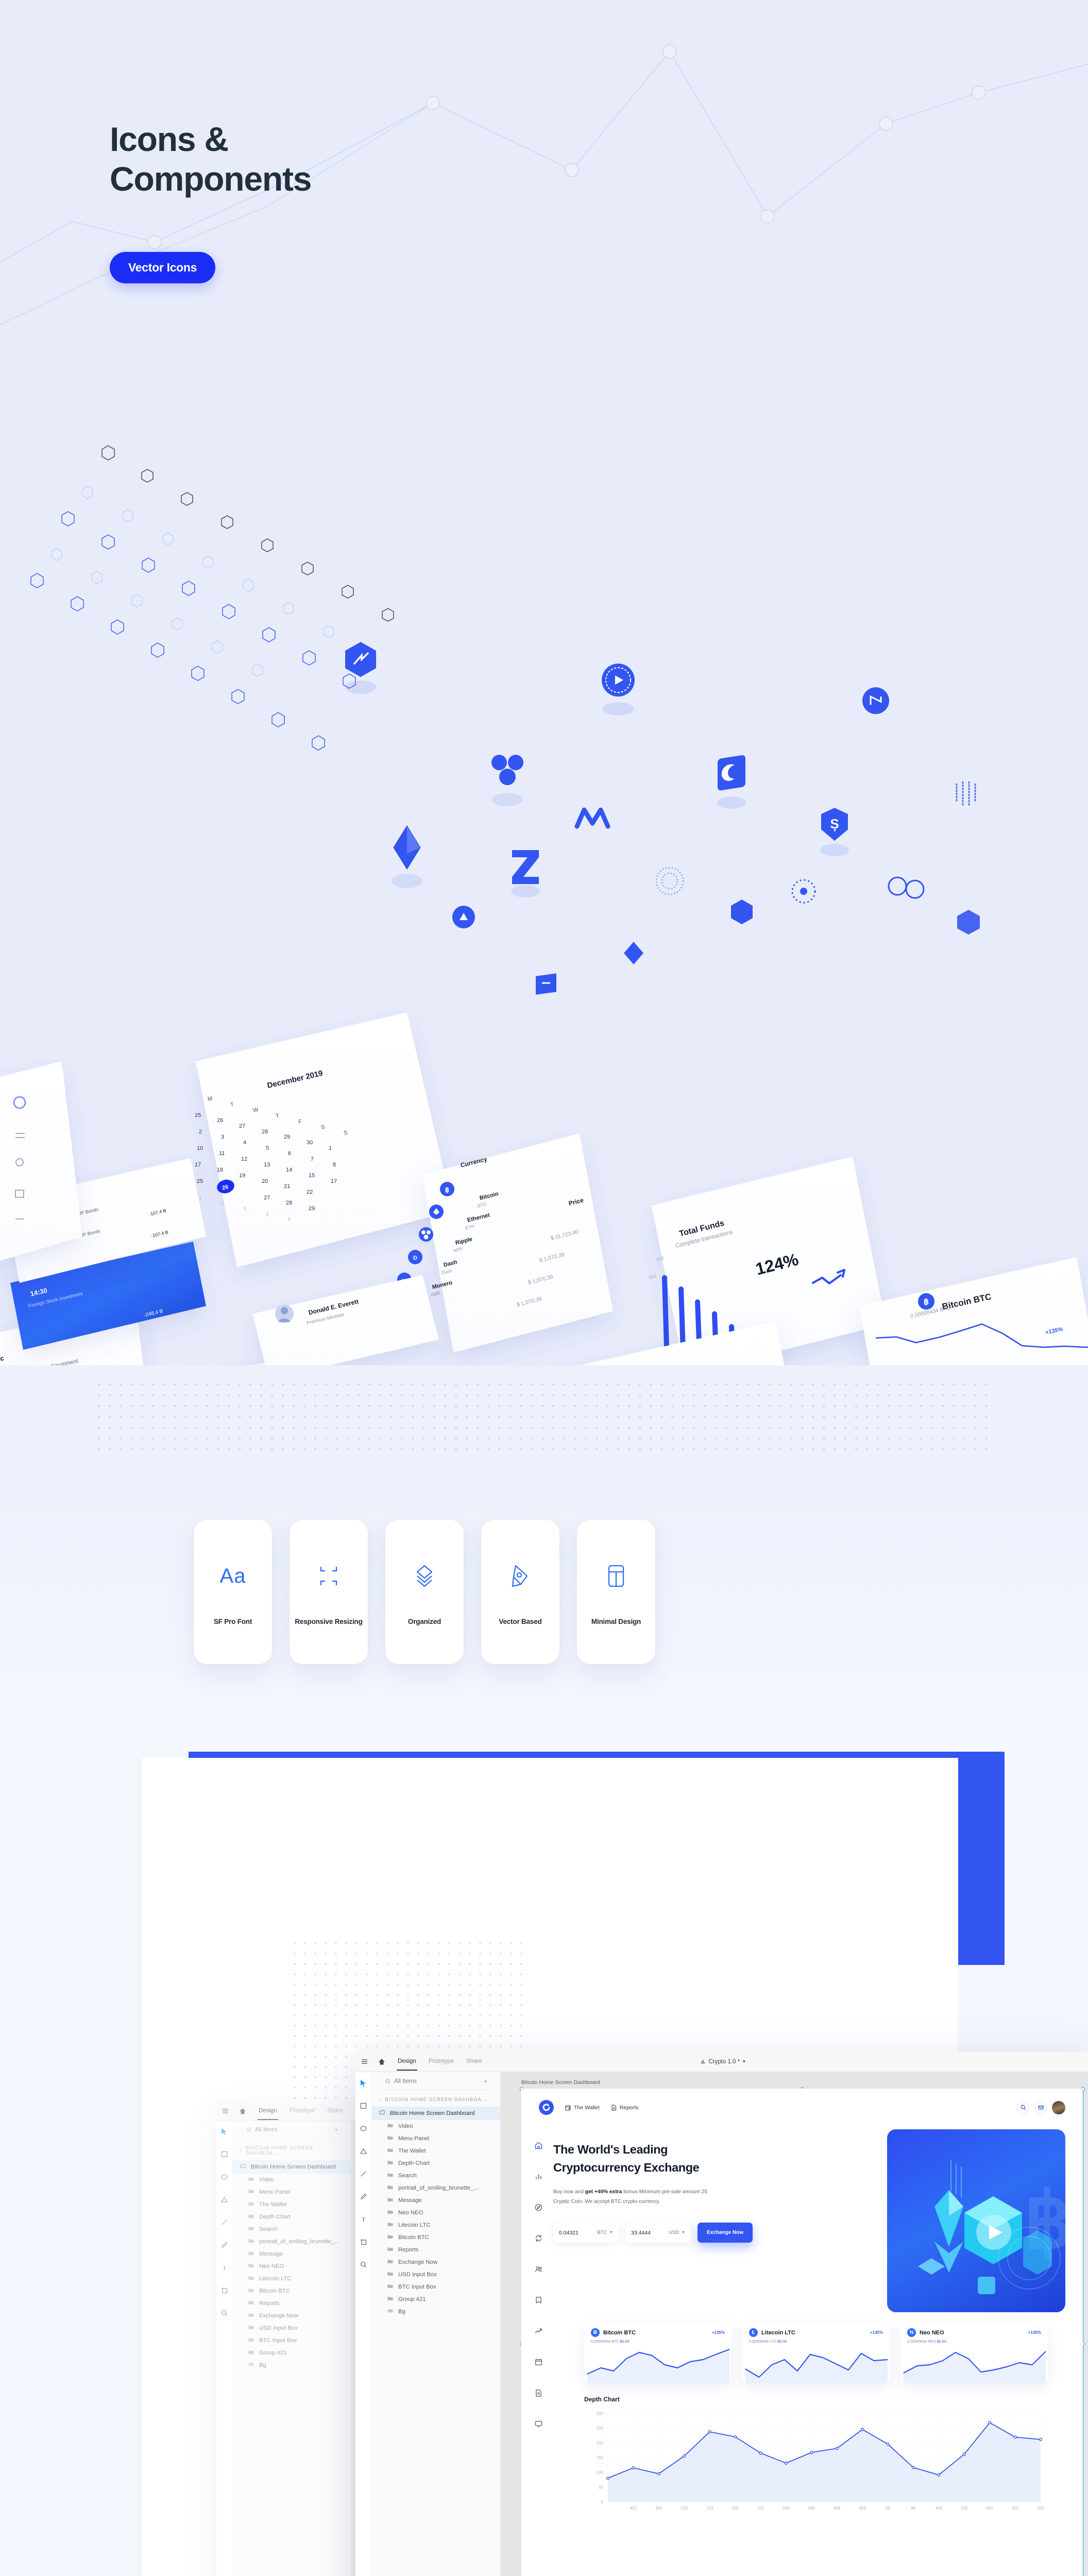 The height and width of the screenshot is (2576, 1088). I want to click on layer-item: Exchange Now, so click(436, 2262).